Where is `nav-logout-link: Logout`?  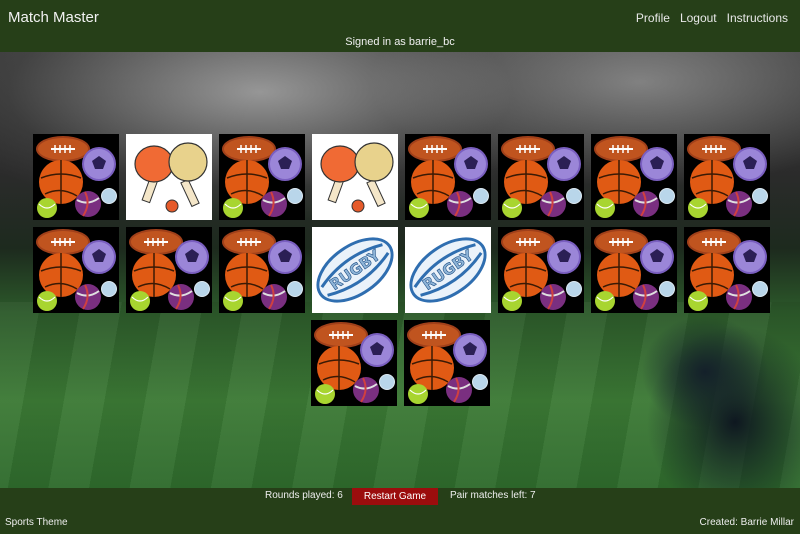 nav-logout-link: Logout is located at coordinates (698, 18).